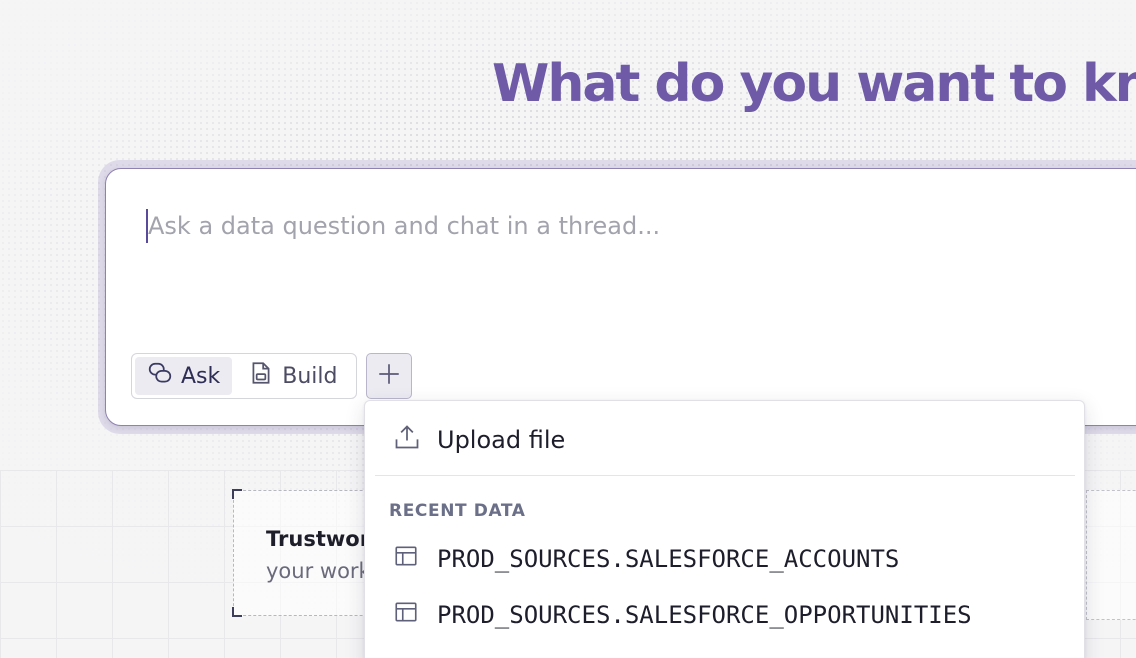  Describe the element at coordinates (668, 559) in the screenshot. I see `recent-data-label: PROD_SOURCES.SALESFORCE_ACCOUNTS` at that location.